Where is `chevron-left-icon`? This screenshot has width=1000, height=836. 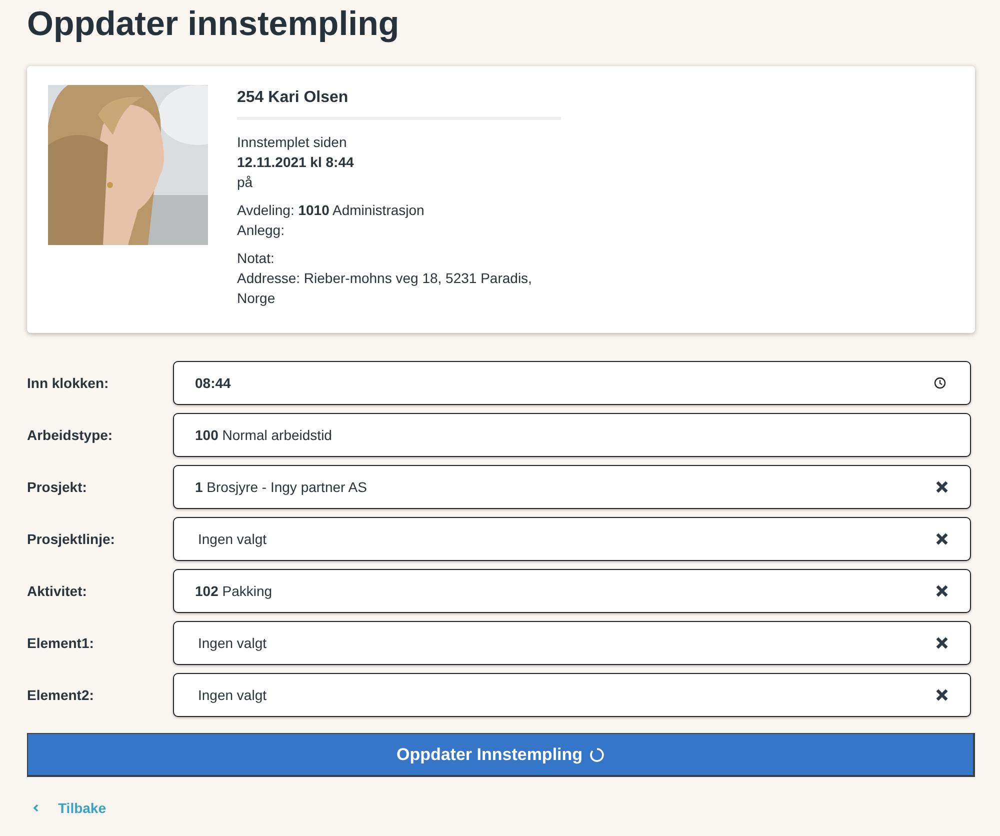
chevron-left-icon is located at coordinates (36, 808).